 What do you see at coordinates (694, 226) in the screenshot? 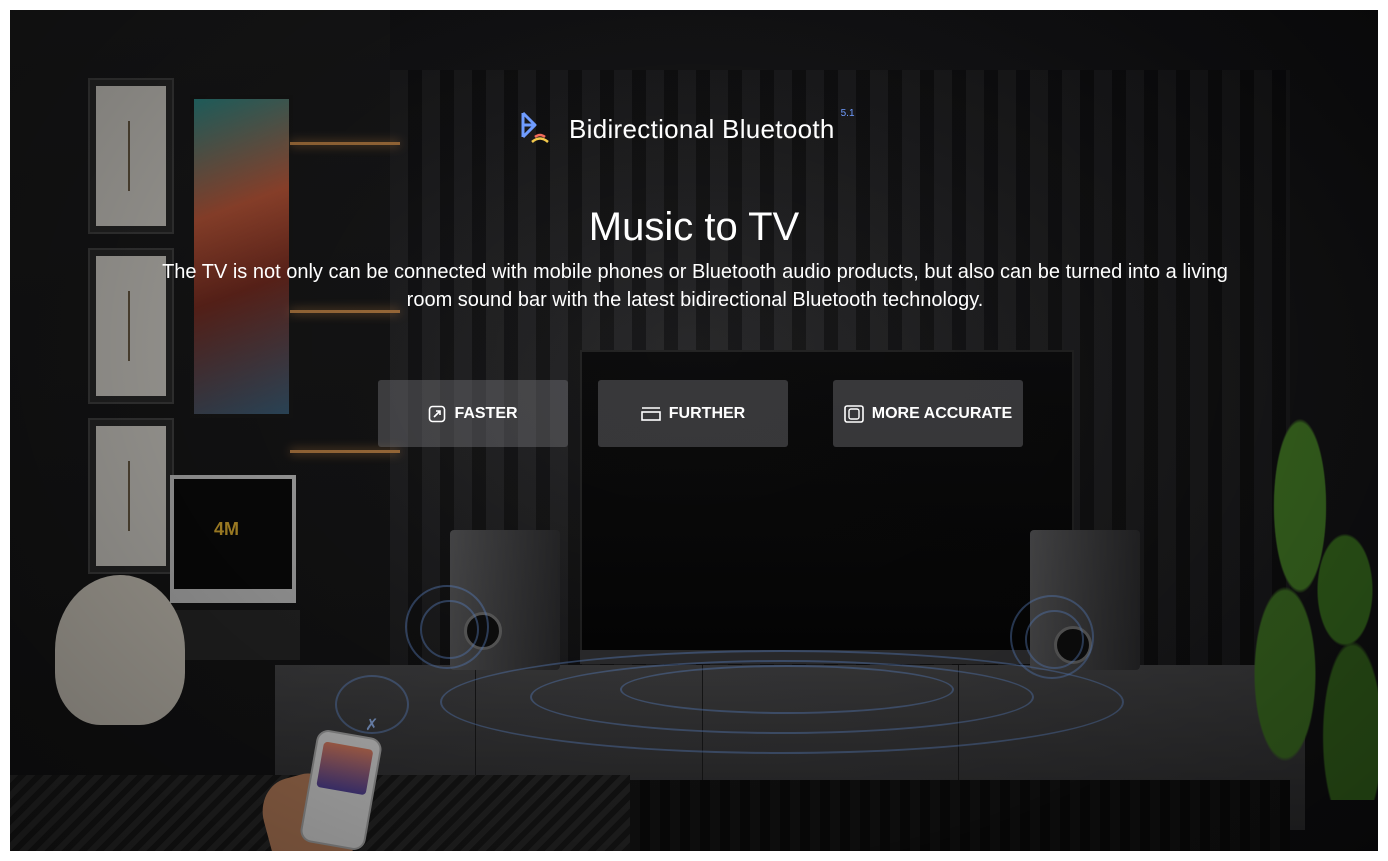
I see `page-title: Music to TV` at bounding box center [694, 226].